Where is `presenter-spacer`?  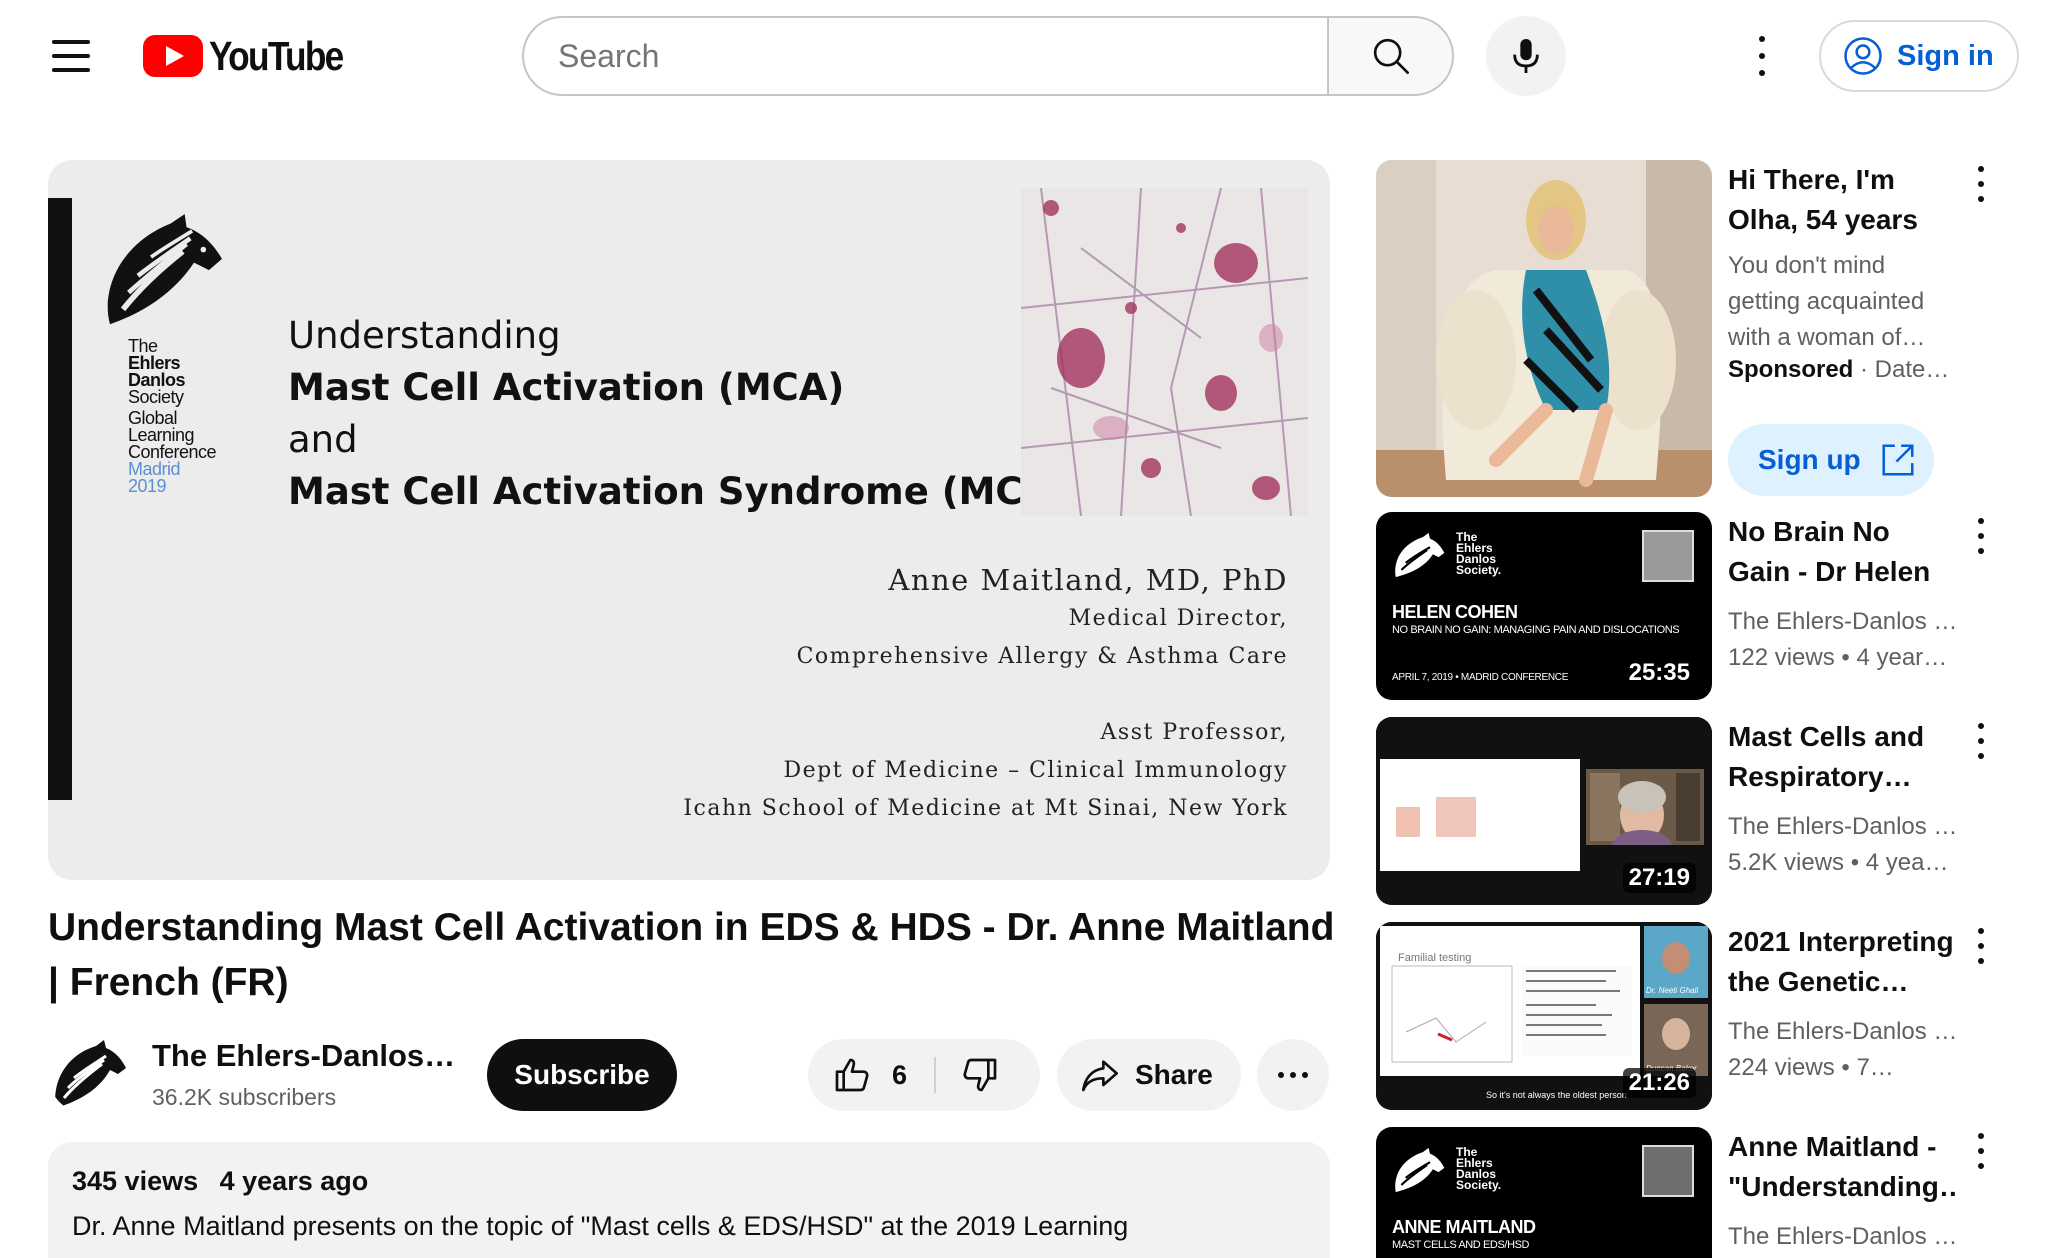 presenter-spacer is located at coordinates (985, 695).